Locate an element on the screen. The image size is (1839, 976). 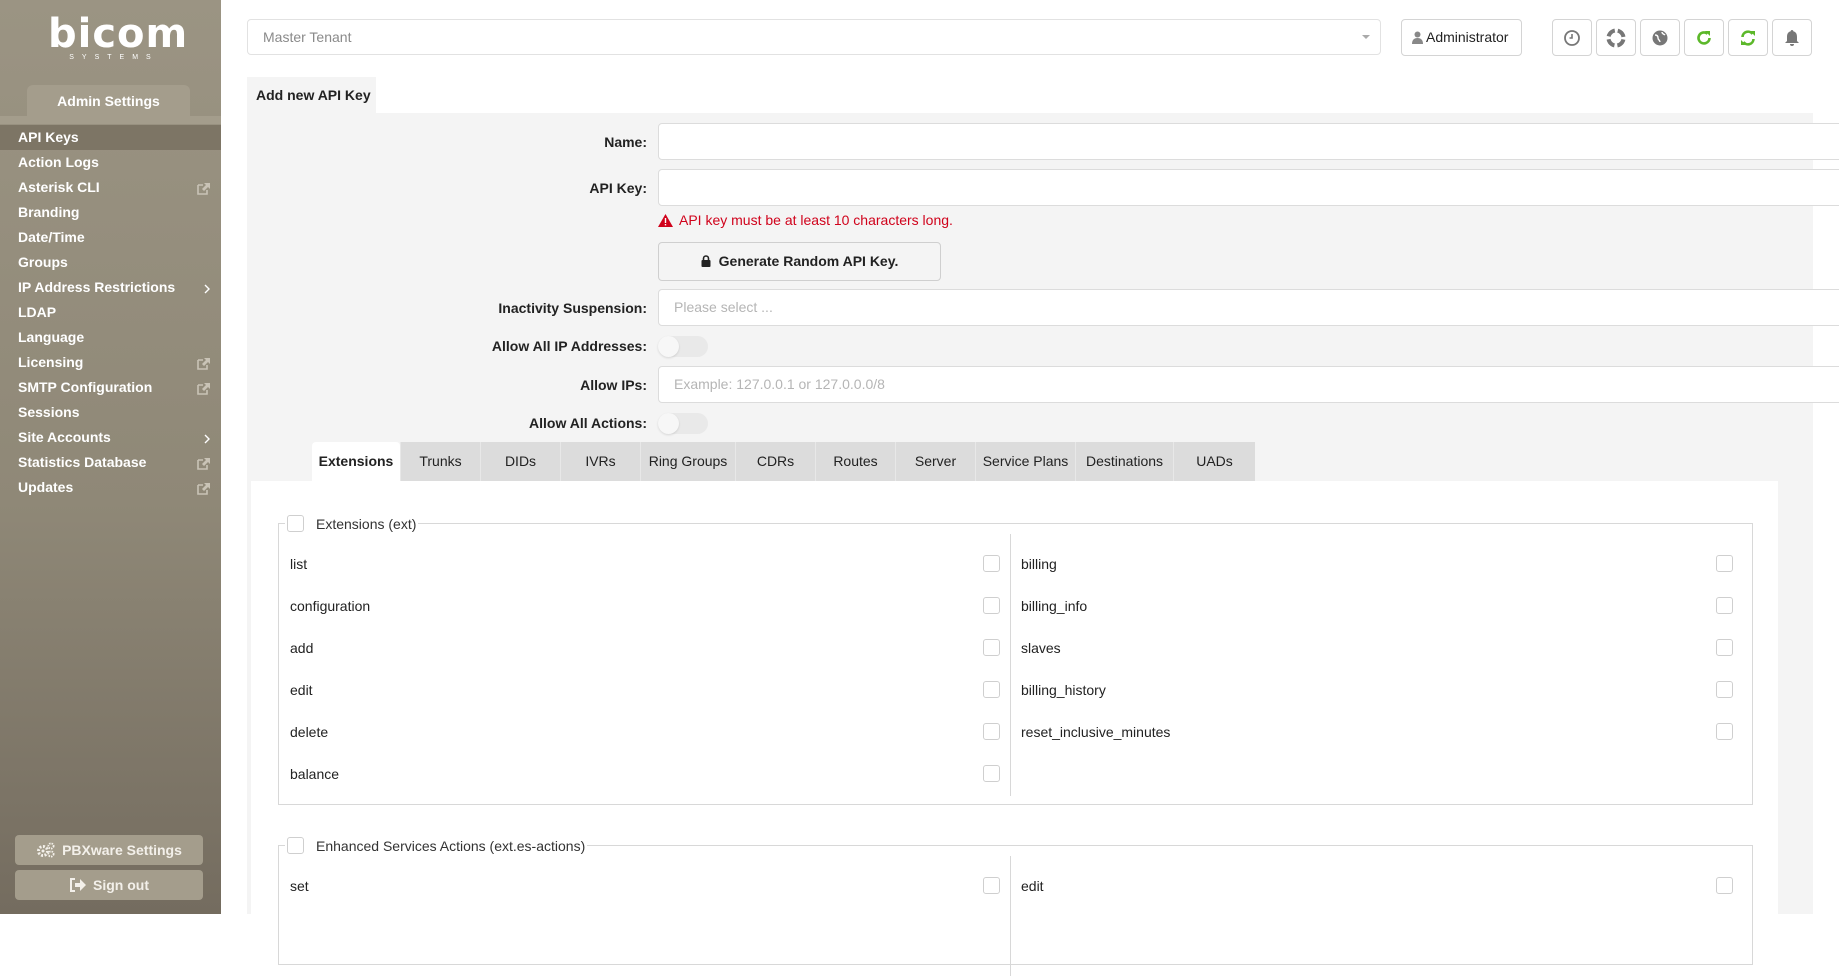
sidebar-item-ip-address-restrictions: IP Address Restrictions is located at coordinates (110, 287).